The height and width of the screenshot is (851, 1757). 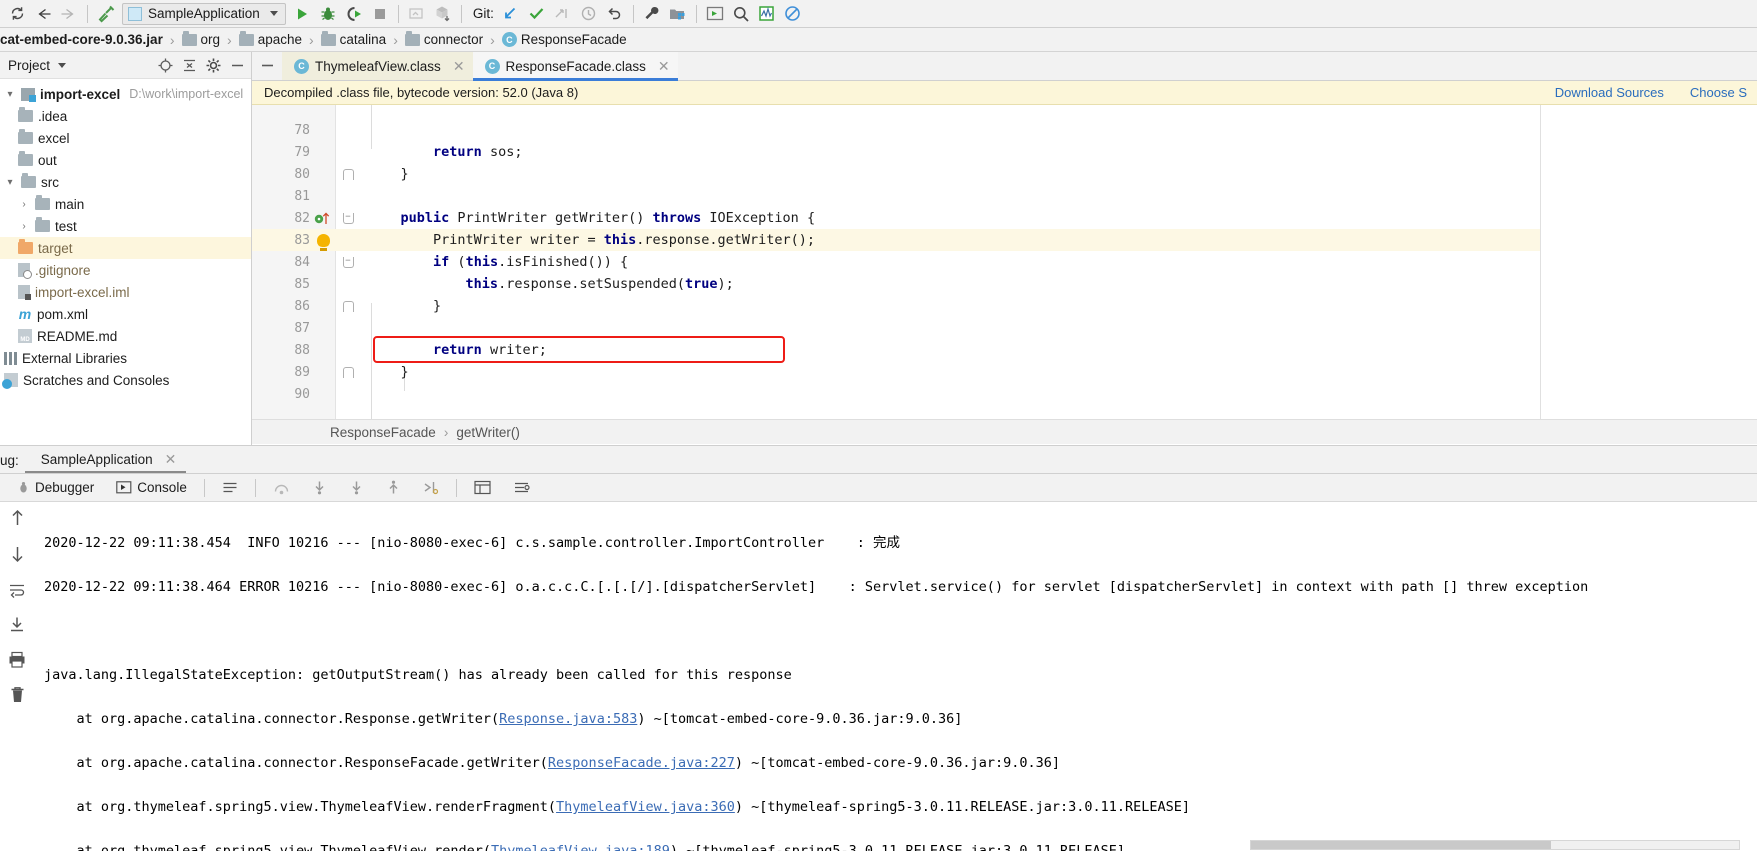 What do you see at coordinates (563, 14) in the screenshot?
I see `git-push-icon` at bounding box center [563, 14].